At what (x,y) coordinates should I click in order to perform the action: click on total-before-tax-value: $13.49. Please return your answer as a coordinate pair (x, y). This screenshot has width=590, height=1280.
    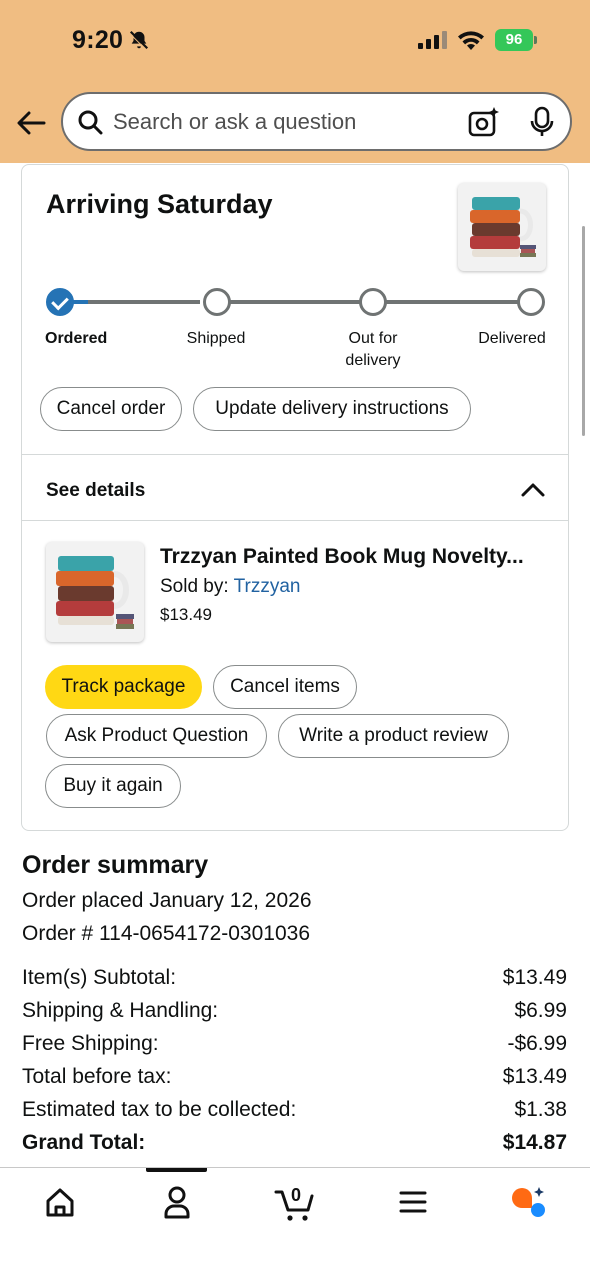
    Looking at the image, I should click on (534, 1076).